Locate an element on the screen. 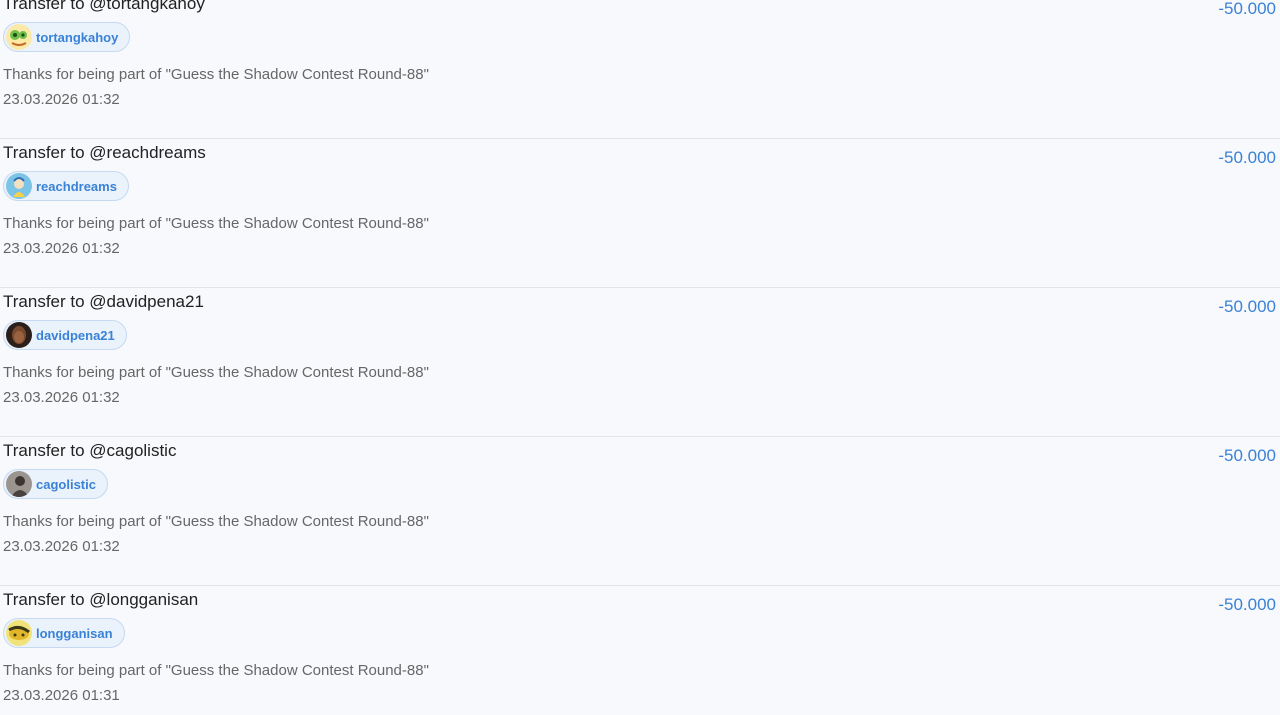 This screenshot has width=1280, height=715. user-chip: longganisan is located at coordinates (64, 633).